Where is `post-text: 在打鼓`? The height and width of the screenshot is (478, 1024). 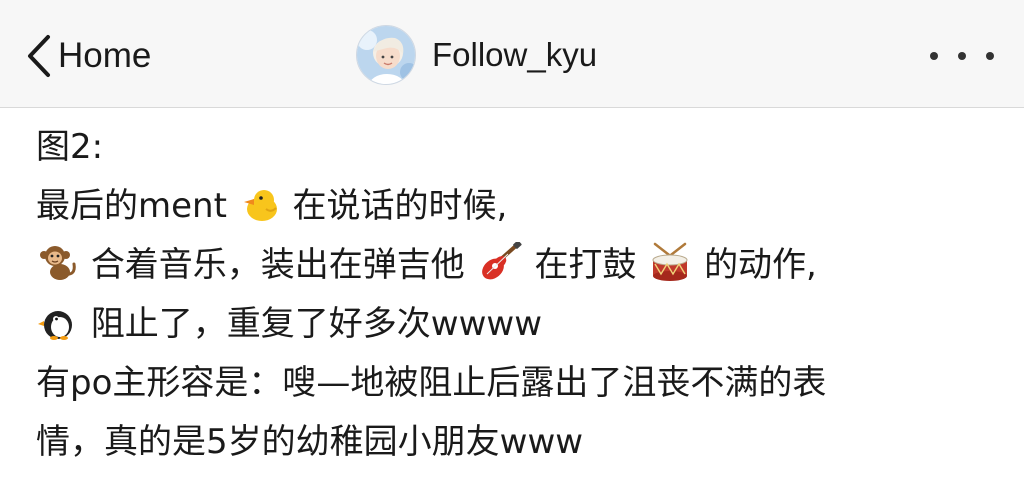
post-text: 在打鼓 is located at coordinates (585, 265).